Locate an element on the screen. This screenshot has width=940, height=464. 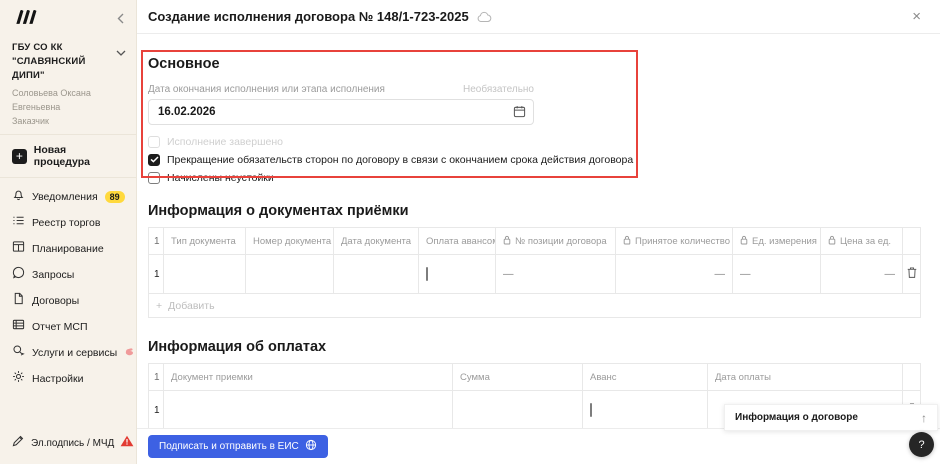
planning-icon is located at coordinates (18, 249).